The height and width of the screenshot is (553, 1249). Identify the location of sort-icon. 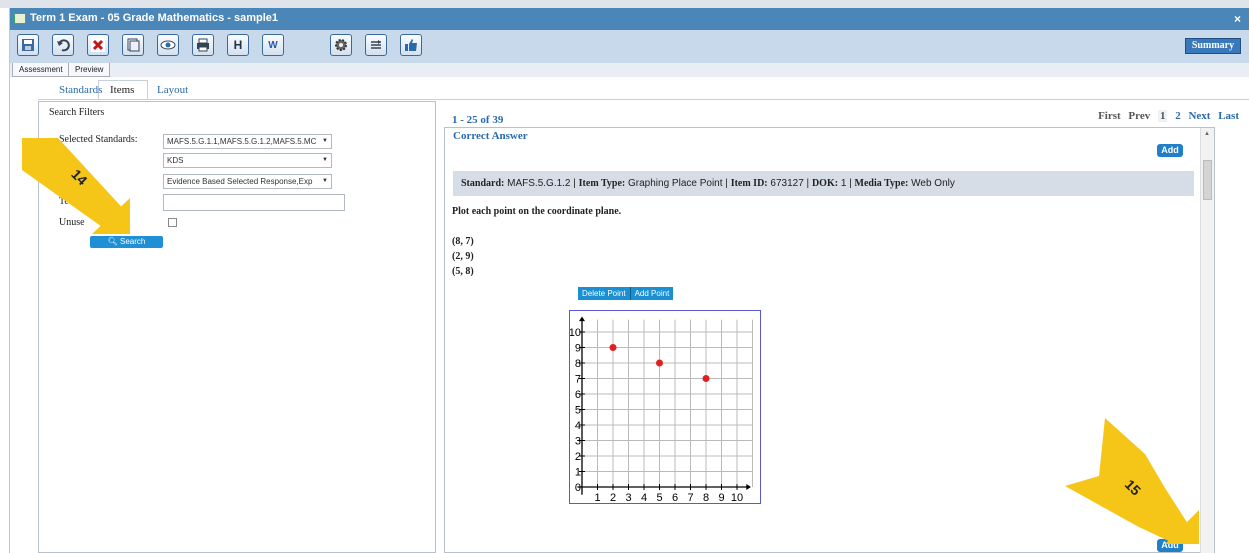
(376, 45).